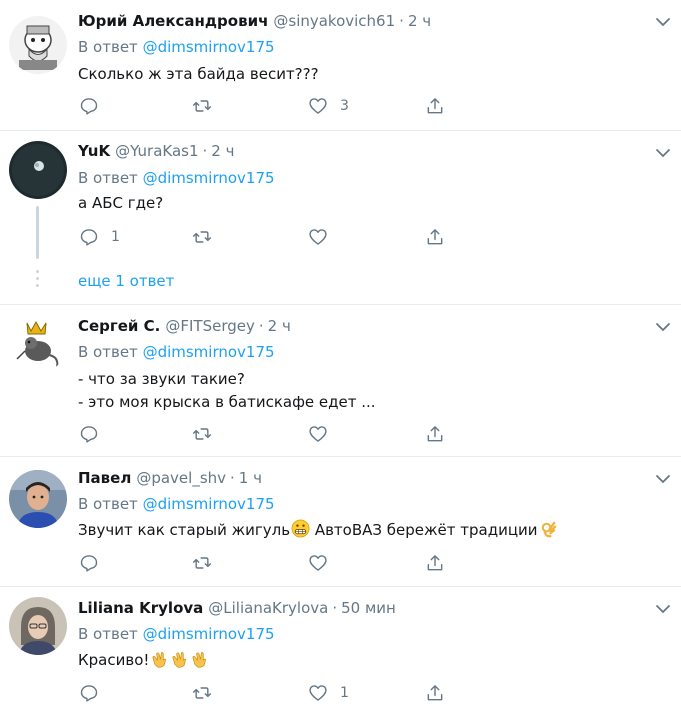 This screenshot has height=721, width=681. I want to click on tweet-actions: 1, so click(278, 237).